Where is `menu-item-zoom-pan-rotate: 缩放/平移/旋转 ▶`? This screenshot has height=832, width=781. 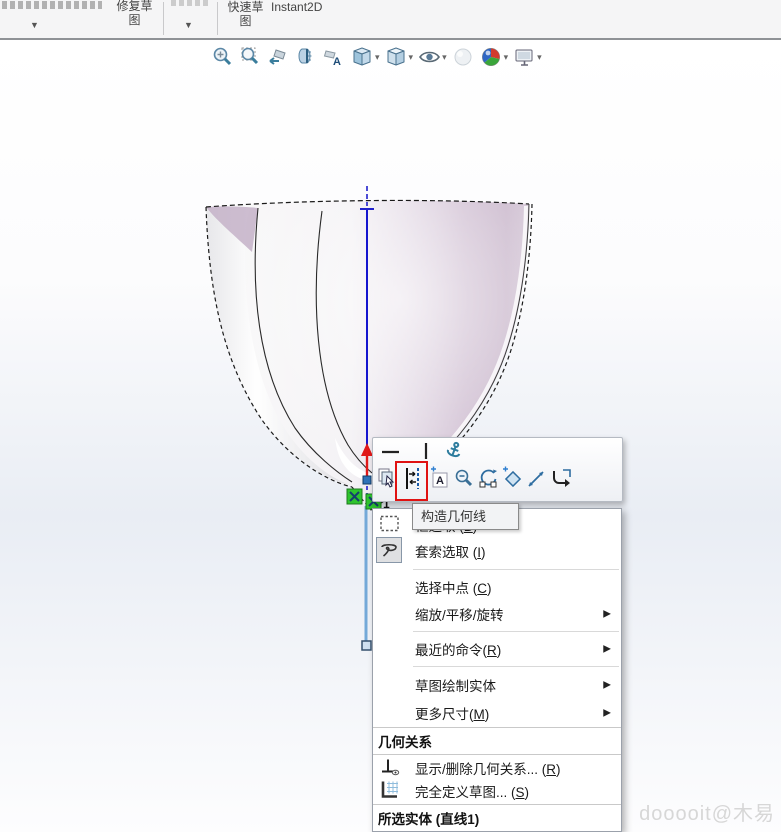
menu-item-zoom-pan-rotate: 缩放/平移/旋转 ▶ is located at coordinates (497, 613).